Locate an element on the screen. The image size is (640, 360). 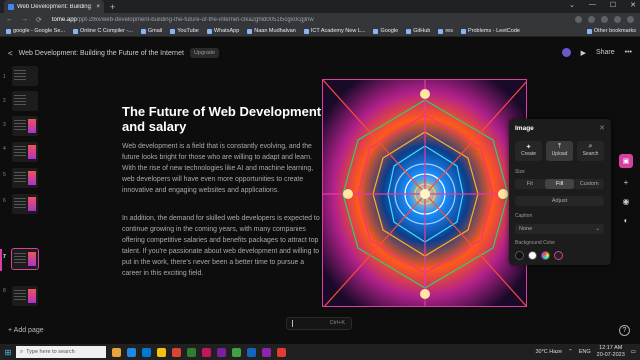
caption-select: None ⌄ is located at coordinates (559, 229).